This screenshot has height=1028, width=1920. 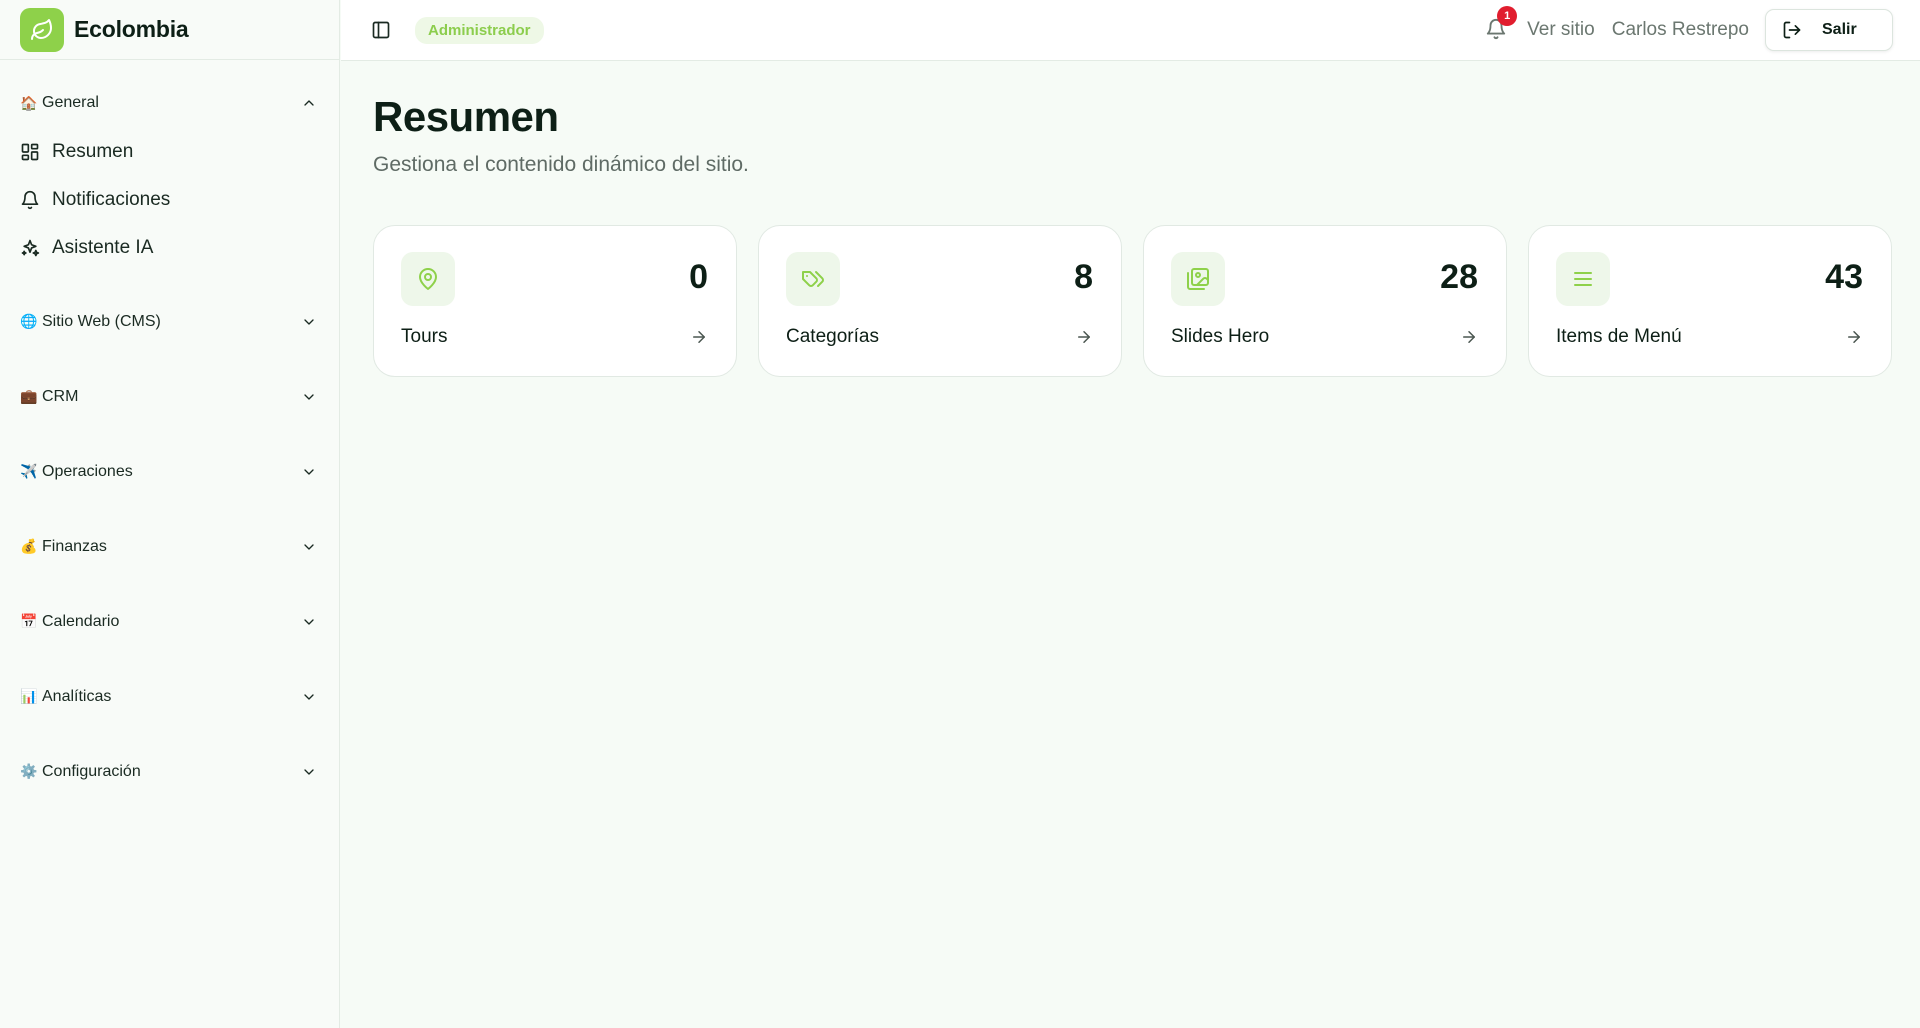 I want to click on stat-value: 0, so click(x=698, y=277).